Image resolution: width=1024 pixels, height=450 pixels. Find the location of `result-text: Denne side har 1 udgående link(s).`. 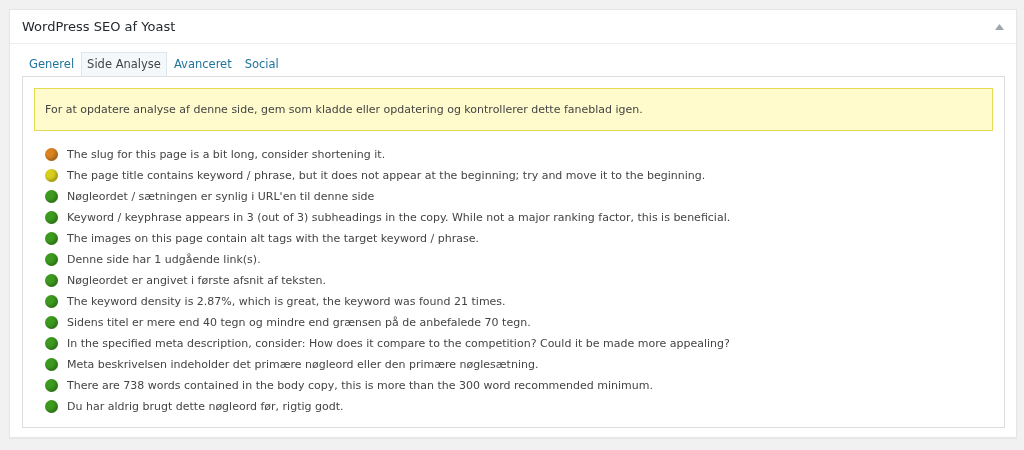

result-text: Denne side har 1 udgående link(s). is located at coordinates (164, 259).